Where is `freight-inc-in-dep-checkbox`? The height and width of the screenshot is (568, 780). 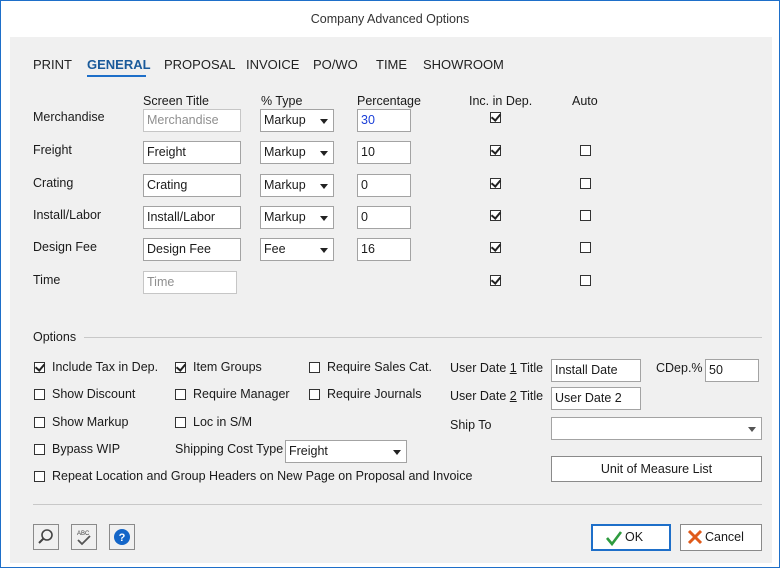 freight-inc-in-dep-checkbox is located at coordinates (495, 150).